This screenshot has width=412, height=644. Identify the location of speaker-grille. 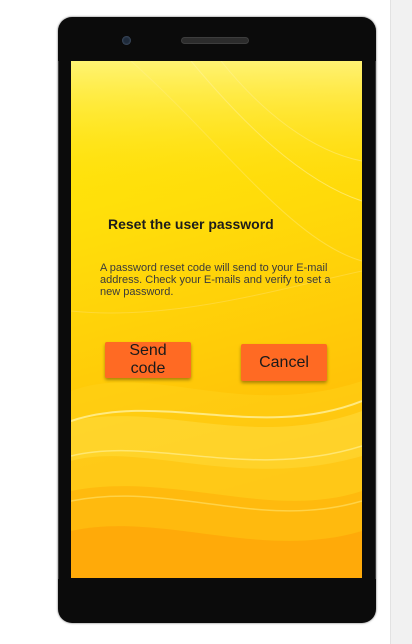
(215, 40).